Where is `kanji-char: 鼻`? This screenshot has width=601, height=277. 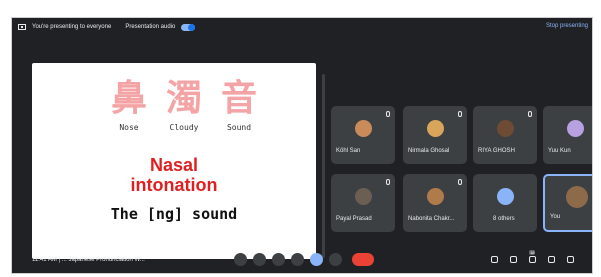 kanji-char: 鼻 is located at coordinates (128, 98).